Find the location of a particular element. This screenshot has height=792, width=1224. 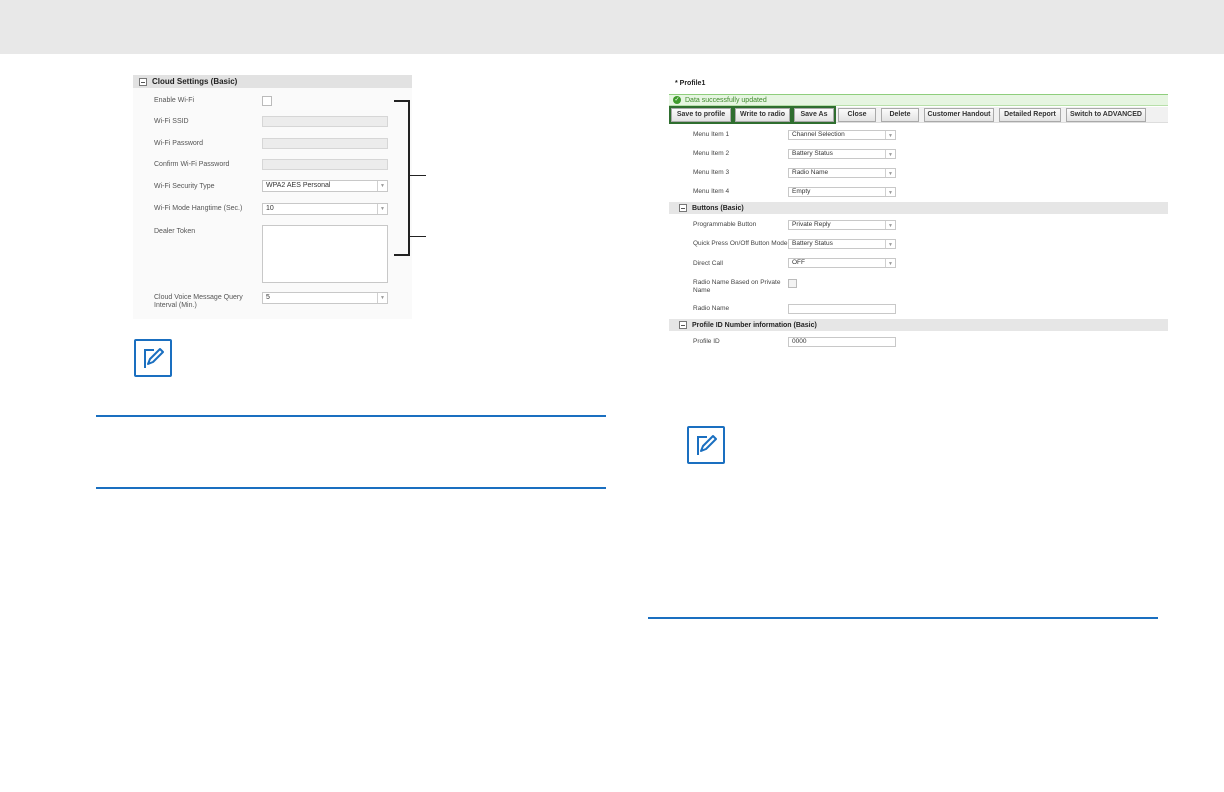

programmable-button-label: Programmable Button is located at coordinates (725, 224).